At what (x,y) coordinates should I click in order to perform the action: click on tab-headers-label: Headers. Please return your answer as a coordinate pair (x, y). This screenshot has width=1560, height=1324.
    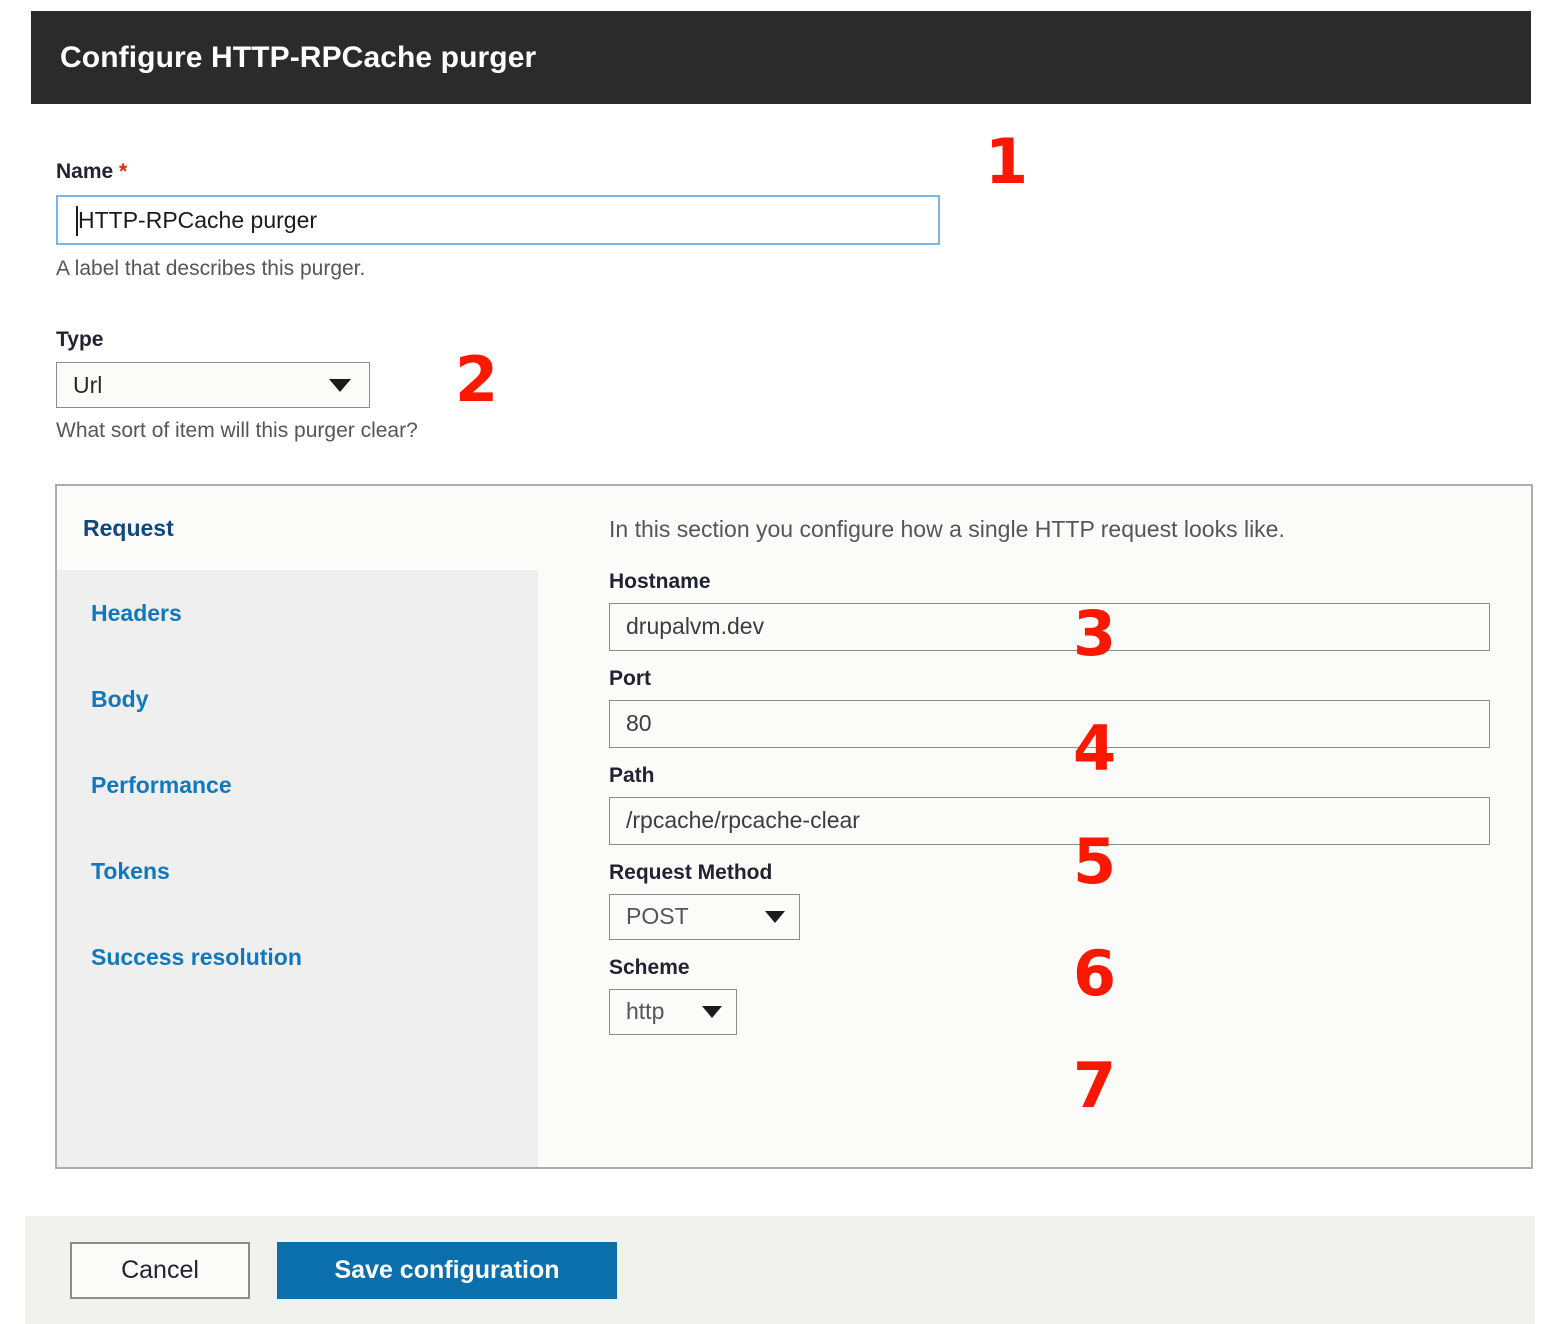
    Looking at the image, I should click on (136, 613).